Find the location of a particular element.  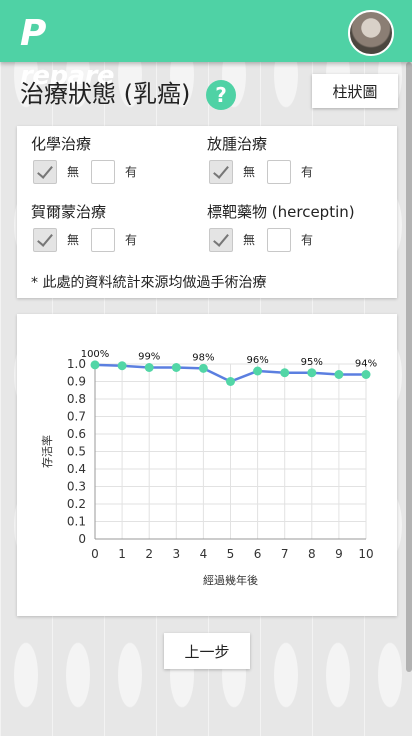

previous-step-button: 上一步 is located at coordinates (207, 651).